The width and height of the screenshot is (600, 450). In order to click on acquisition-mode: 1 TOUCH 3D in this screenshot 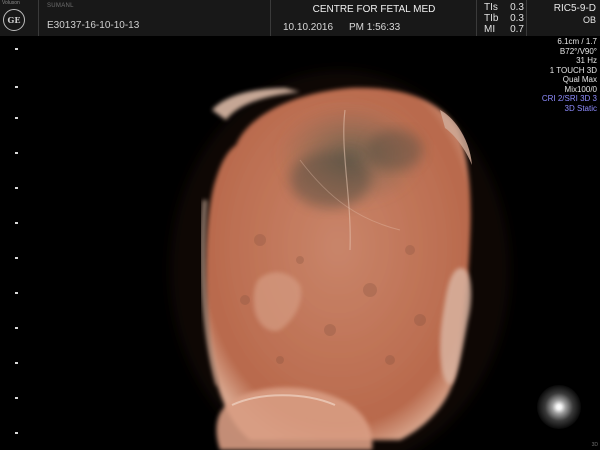, I will do `click(573, 70)`.